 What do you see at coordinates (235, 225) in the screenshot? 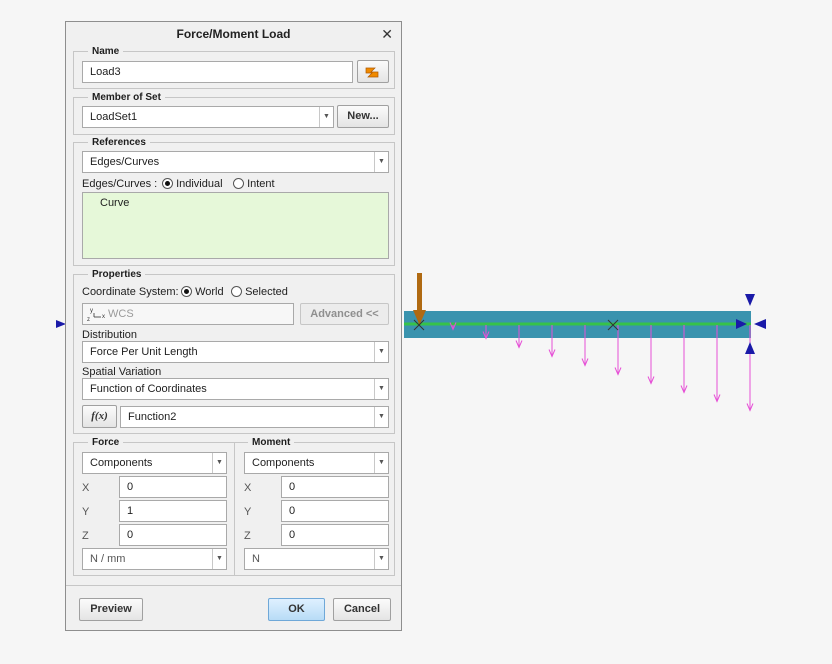
I see `reference-collector-list: Curve` at bounding box center [235, 225].